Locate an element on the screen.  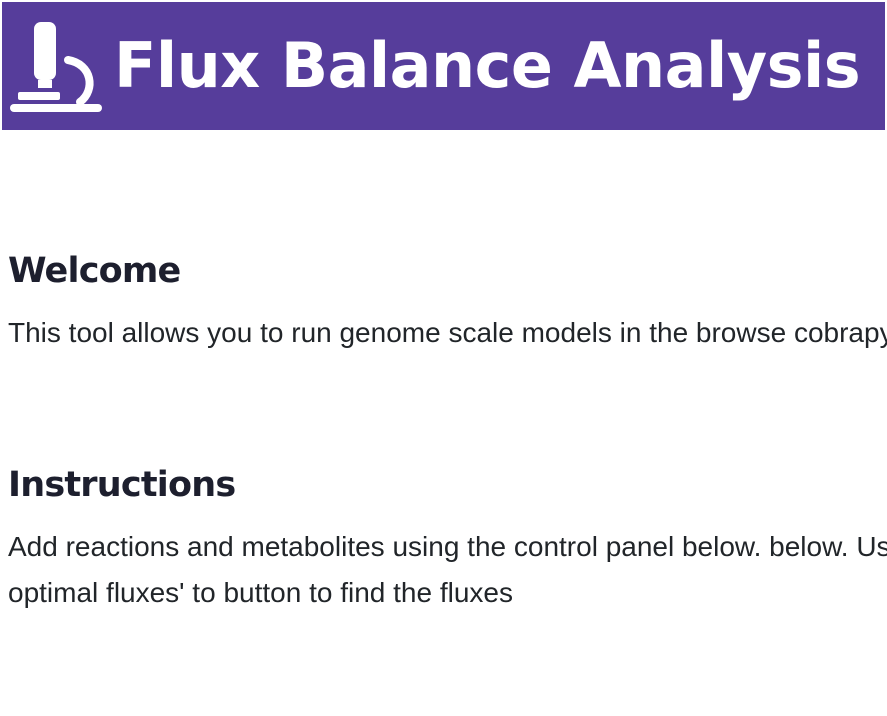
microscope-icon is located at coordinates (56, 67).